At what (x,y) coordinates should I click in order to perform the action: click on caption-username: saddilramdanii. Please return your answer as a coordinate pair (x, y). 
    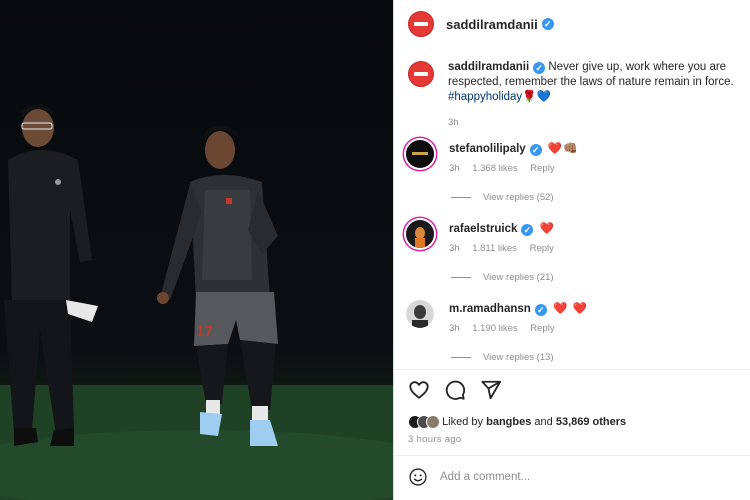
    Looking at the image, I should click on (488, 67).